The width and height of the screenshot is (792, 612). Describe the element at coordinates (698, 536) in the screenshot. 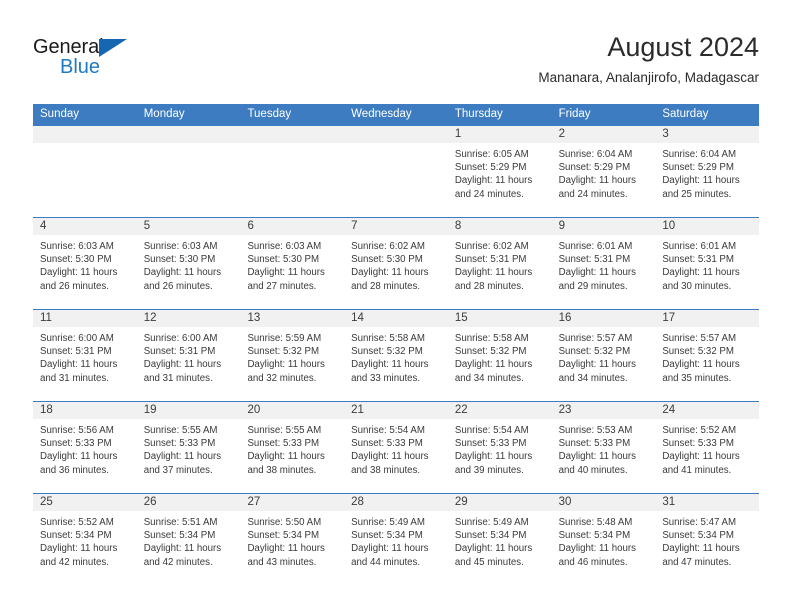

I see `sunset-text: Sunset: 5:34 PM` at that location.